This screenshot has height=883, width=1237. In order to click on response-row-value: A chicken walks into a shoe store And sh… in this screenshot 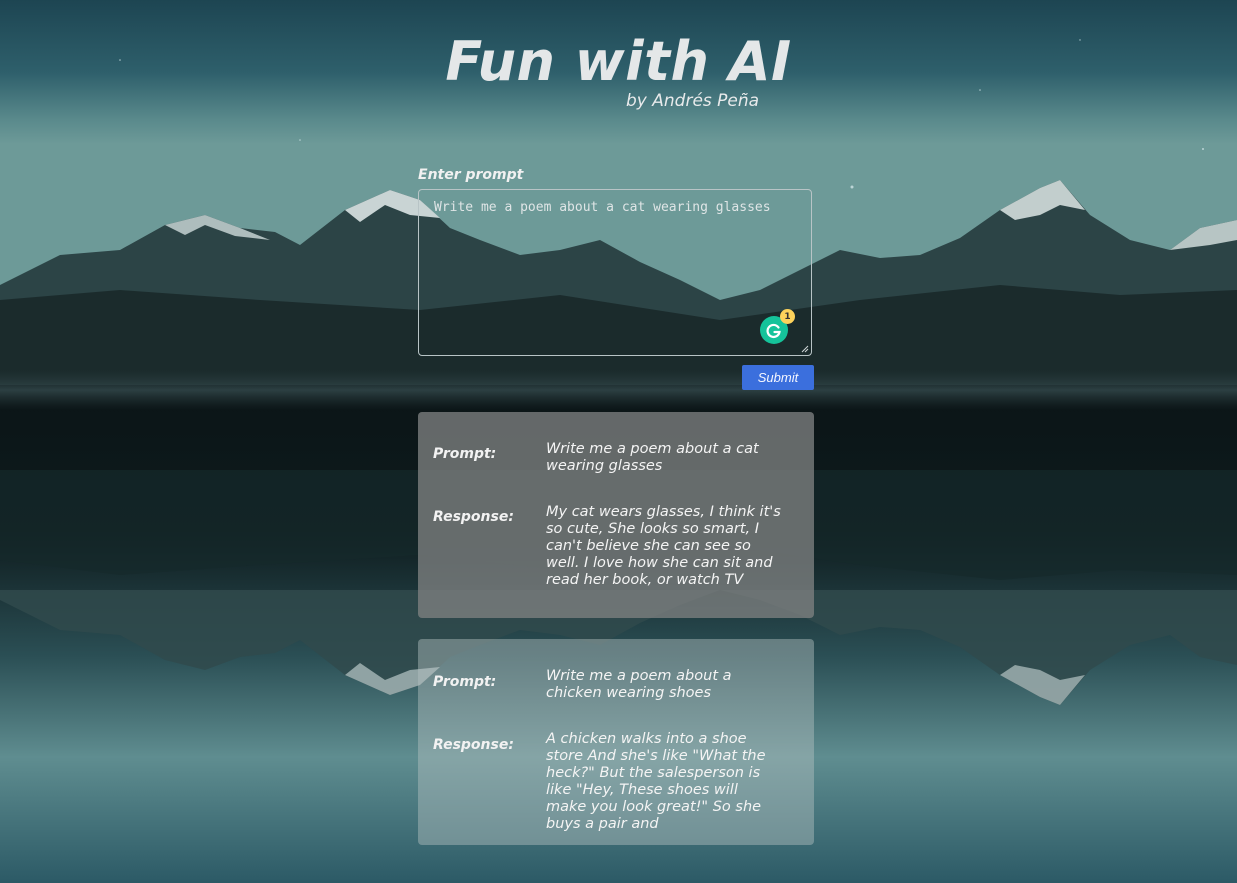, I will do `click(656, 781)`.